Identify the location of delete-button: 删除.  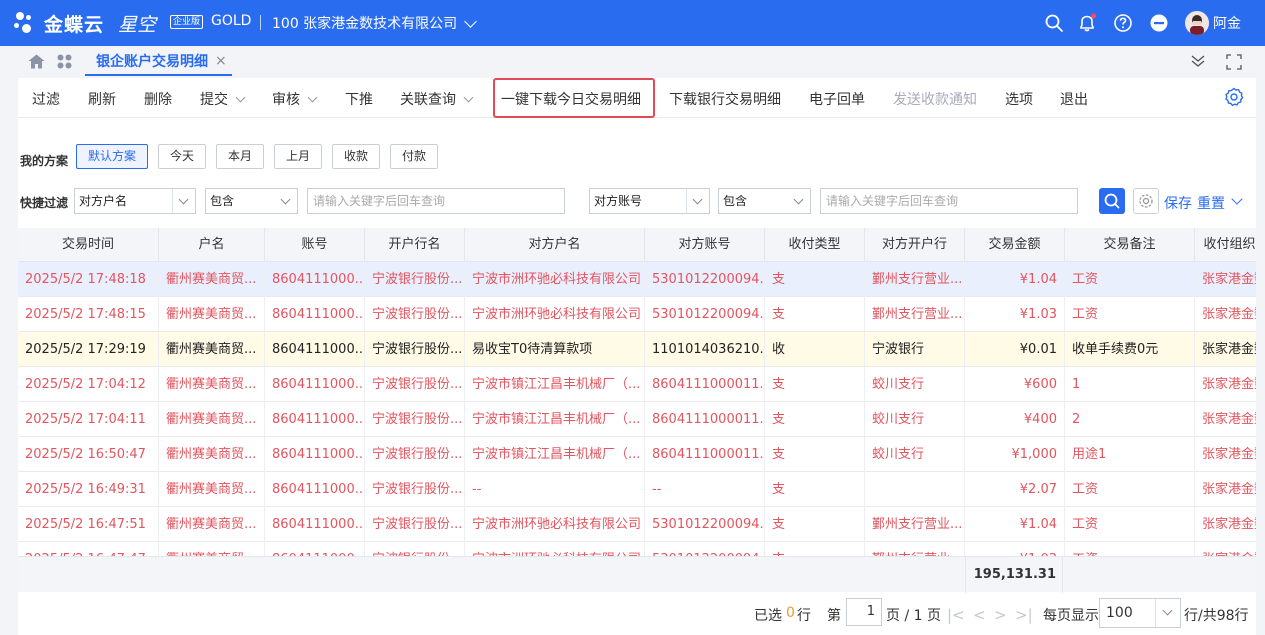
(158, 99).